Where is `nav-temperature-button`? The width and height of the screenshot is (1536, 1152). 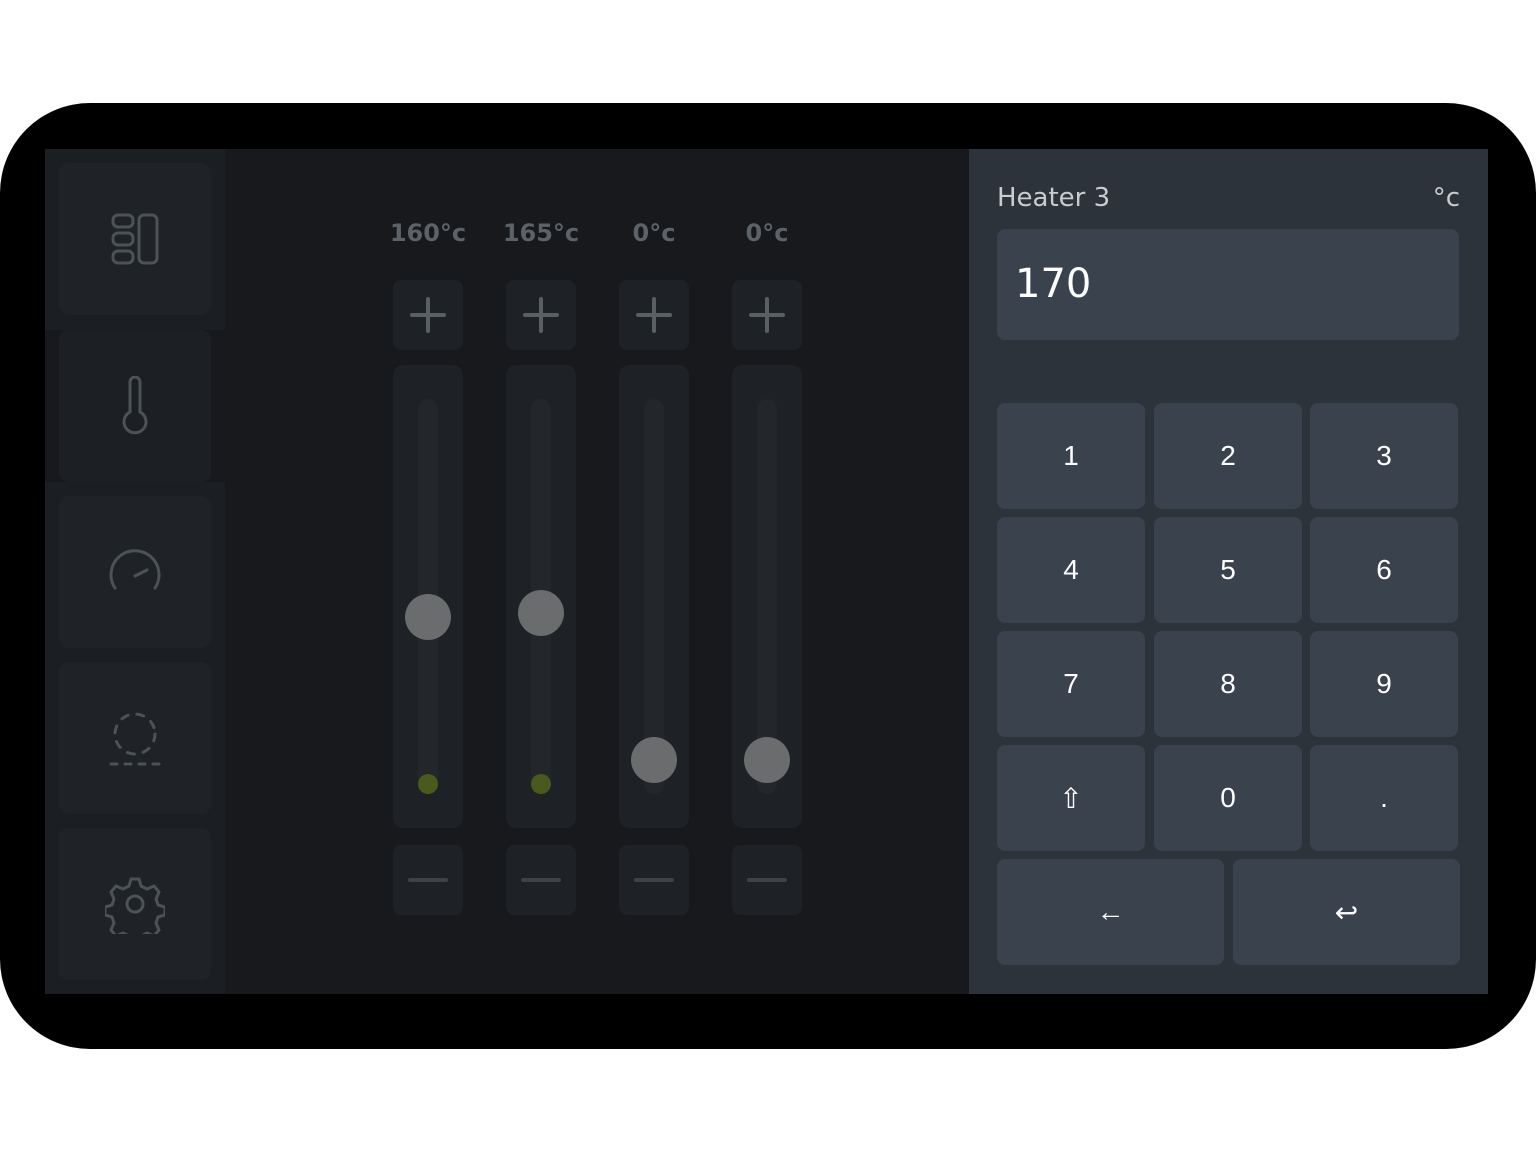
nav-temperature-button is located at coordinates (135, 406).